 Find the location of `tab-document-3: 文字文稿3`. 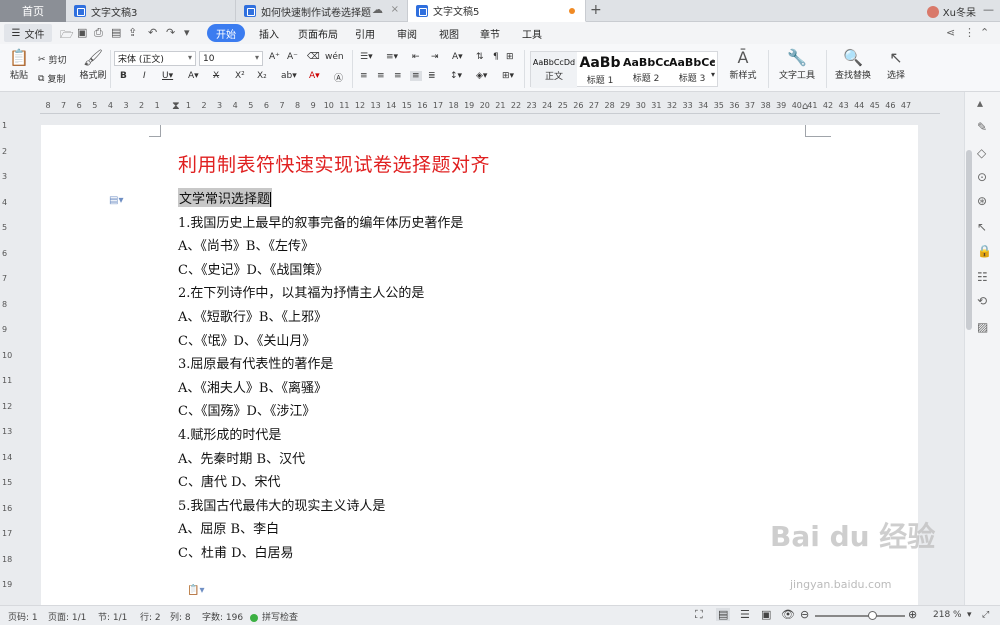

tab-document-3: 文字文稿3 is located at coordinates (151, 11).